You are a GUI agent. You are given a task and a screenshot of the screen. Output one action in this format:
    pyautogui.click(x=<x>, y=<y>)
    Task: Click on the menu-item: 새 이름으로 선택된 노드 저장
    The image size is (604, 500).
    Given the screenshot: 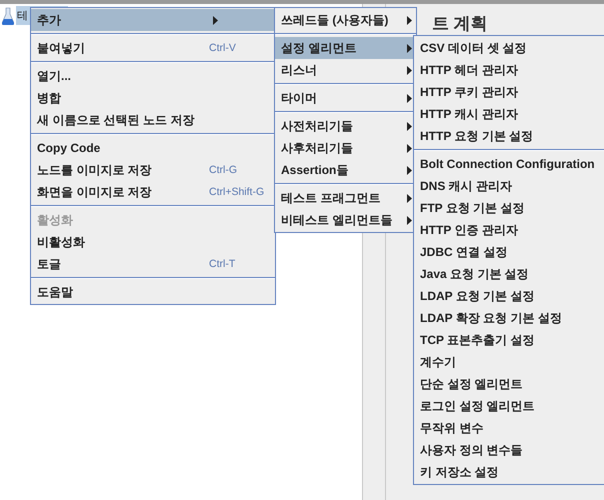 What is the action you would take?
    pyautogui.click(x=153, y=120)
    